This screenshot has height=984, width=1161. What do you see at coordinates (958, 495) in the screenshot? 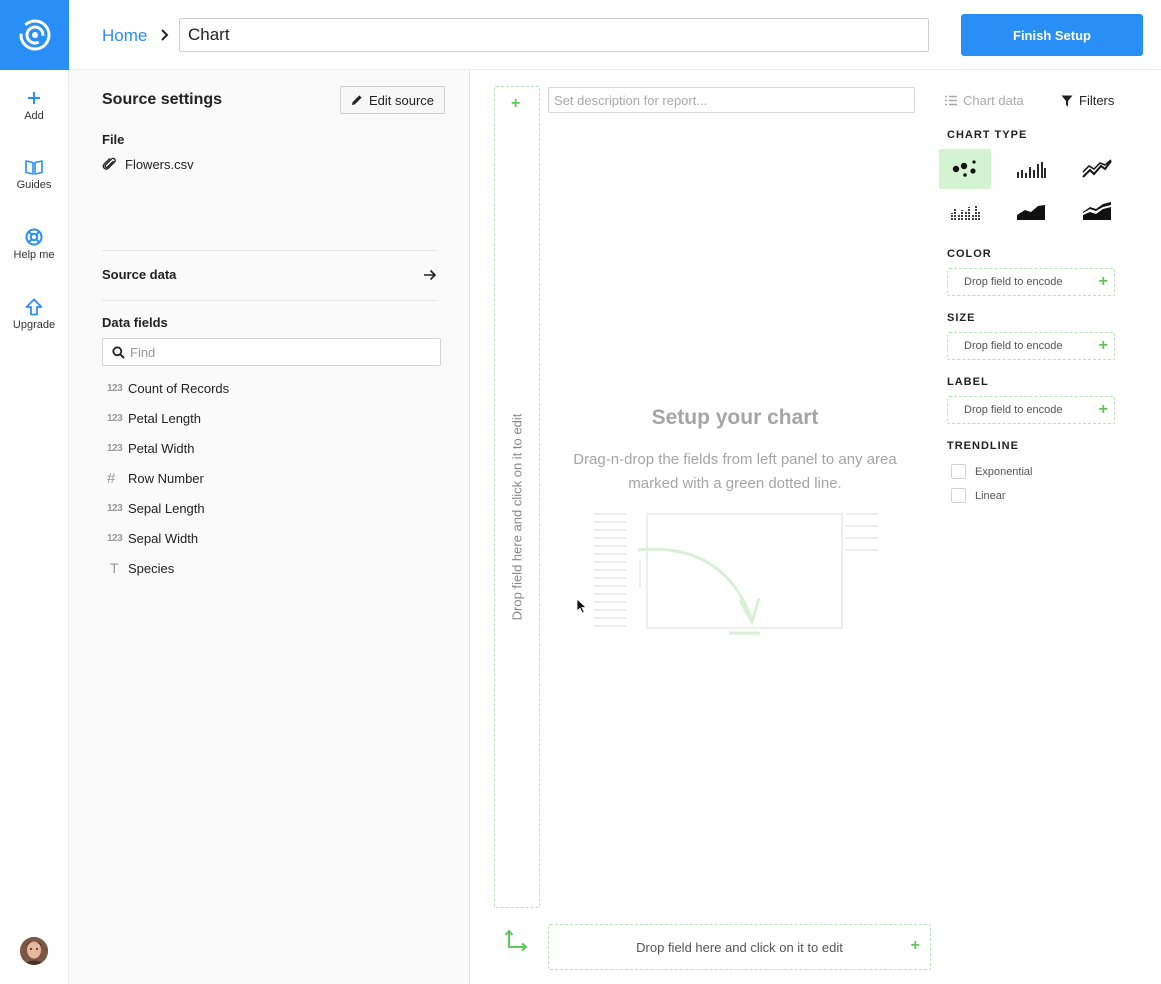
I see `linear-checkbox` at bounding box center [958, 495].